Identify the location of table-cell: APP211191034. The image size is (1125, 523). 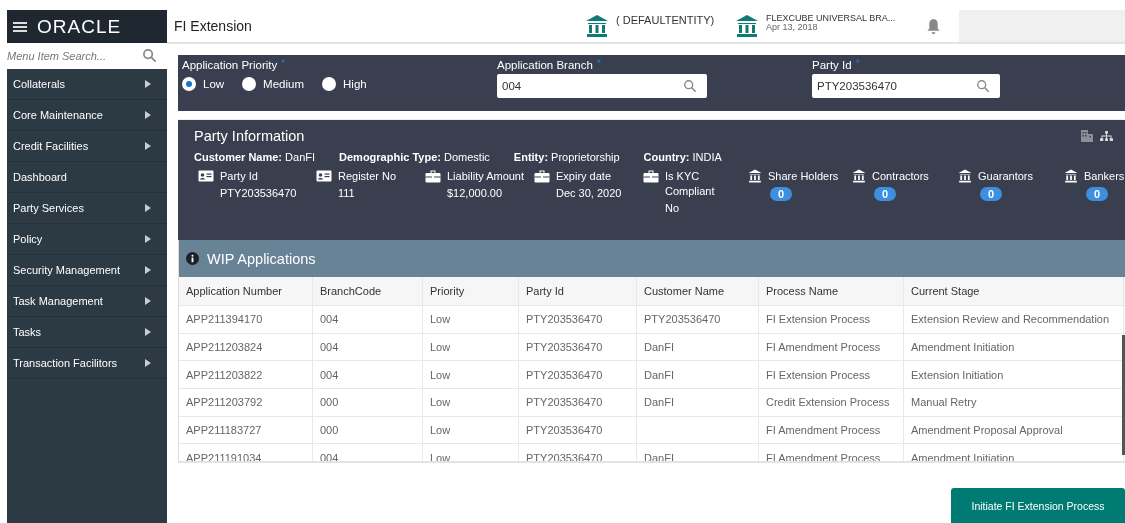
(246, 452).